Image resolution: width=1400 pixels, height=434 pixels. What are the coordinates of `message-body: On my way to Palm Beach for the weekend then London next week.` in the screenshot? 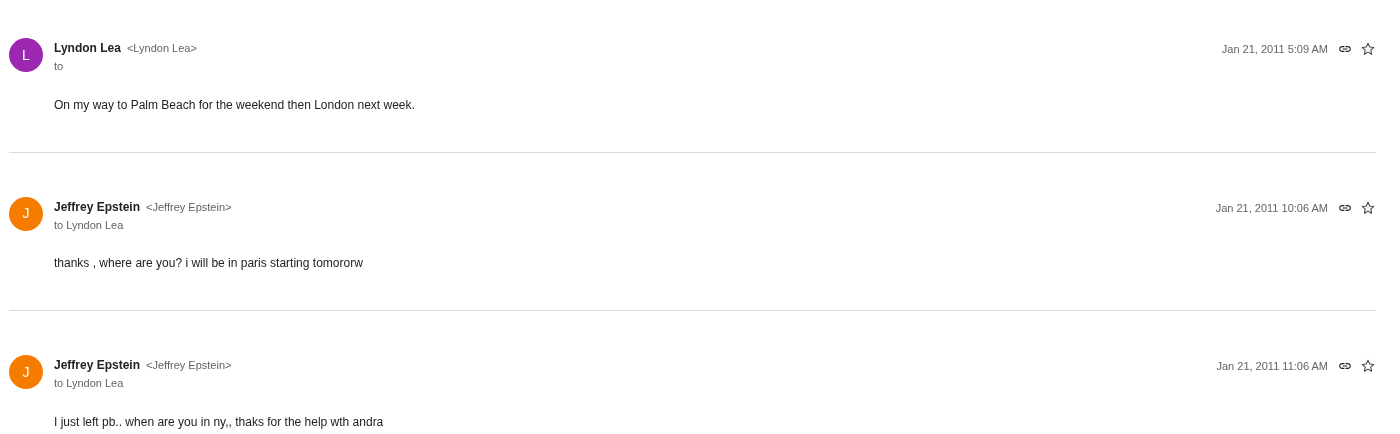 It's located at (235, 105).